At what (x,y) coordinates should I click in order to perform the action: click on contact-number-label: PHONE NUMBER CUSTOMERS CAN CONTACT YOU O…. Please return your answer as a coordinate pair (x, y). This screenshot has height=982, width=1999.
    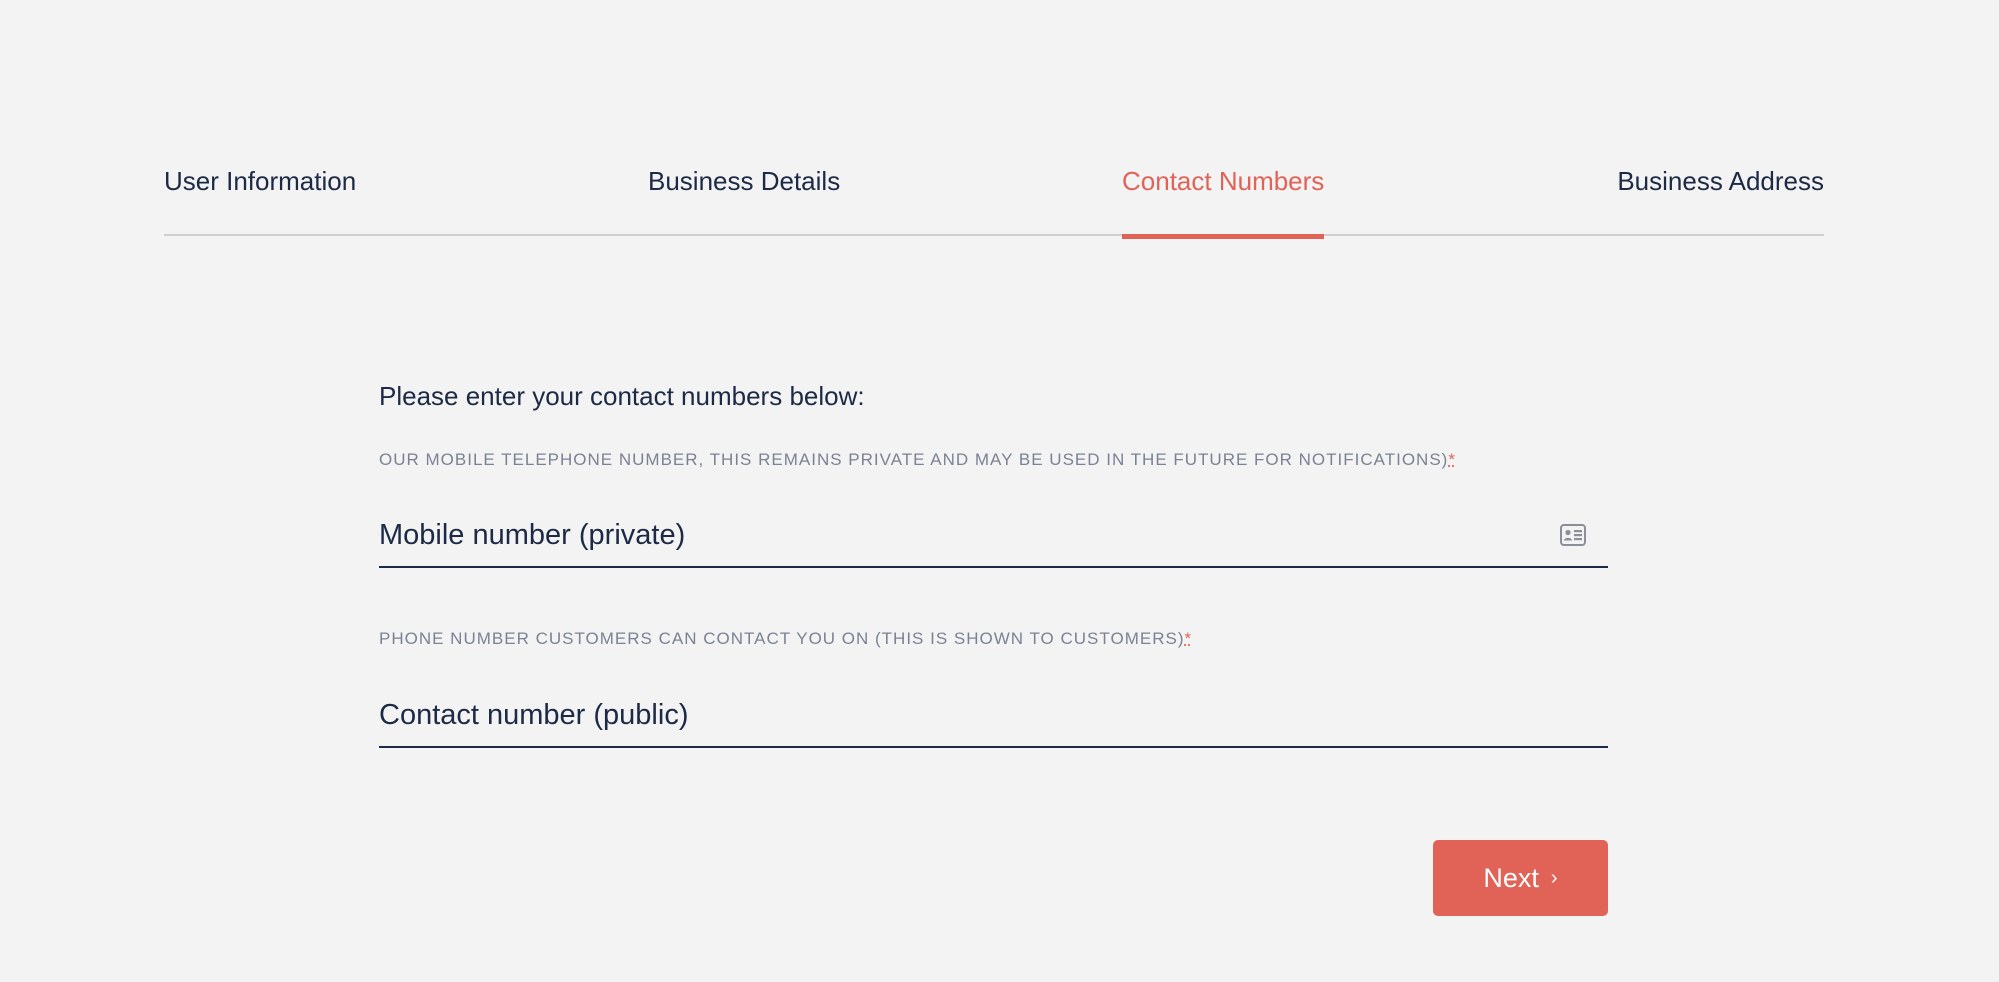
    Looking at the image, I should click on (785, 639).